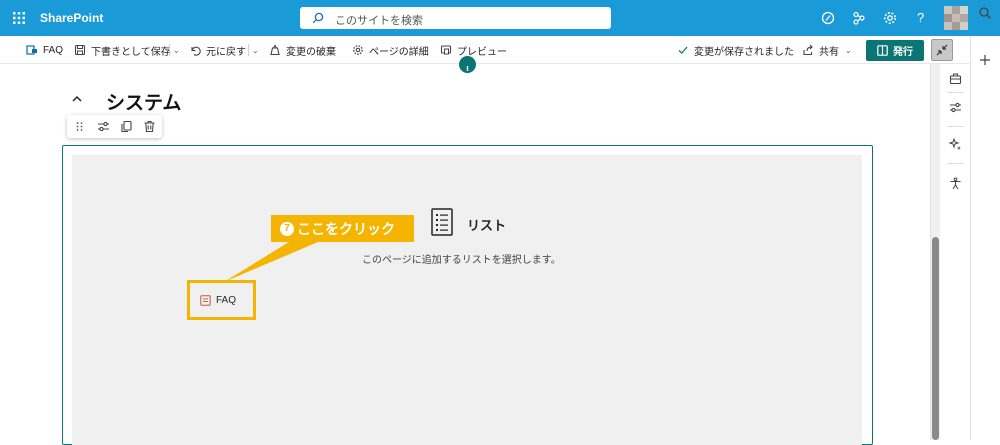 This screenshot has height=445, width=1000. Describe the element at coordinates (379, 21) in the screenshot. I see `search-placeholder: このサイトを検索` at that location.